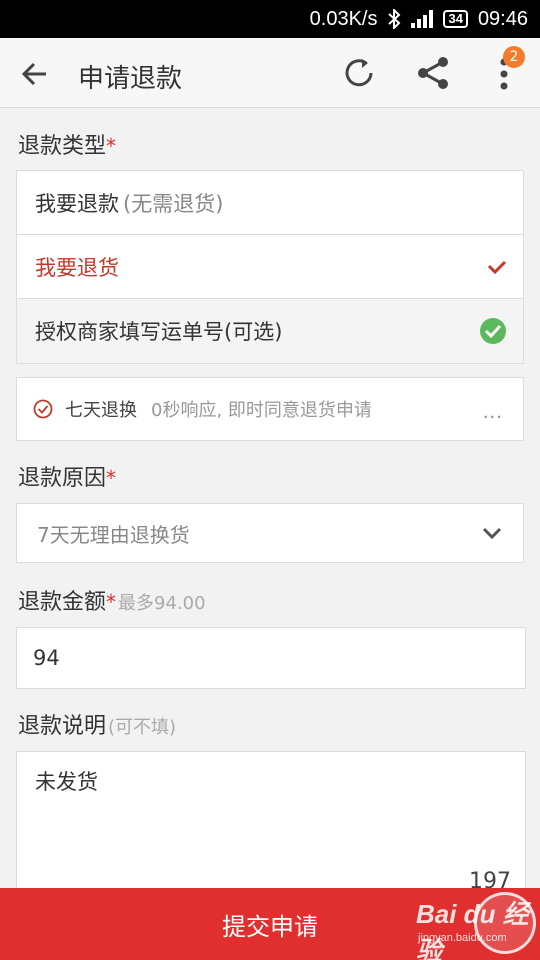  Describe the element at coordinates (343, 18) in the screenshot. I see `network-speed: 0.03K/s` at that location.